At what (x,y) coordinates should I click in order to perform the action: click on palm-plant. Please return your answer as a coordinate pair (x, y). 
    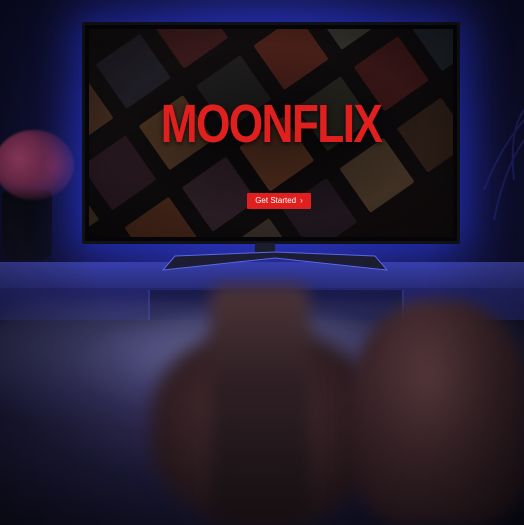
    Looking at the image, I should click on (503, 165).